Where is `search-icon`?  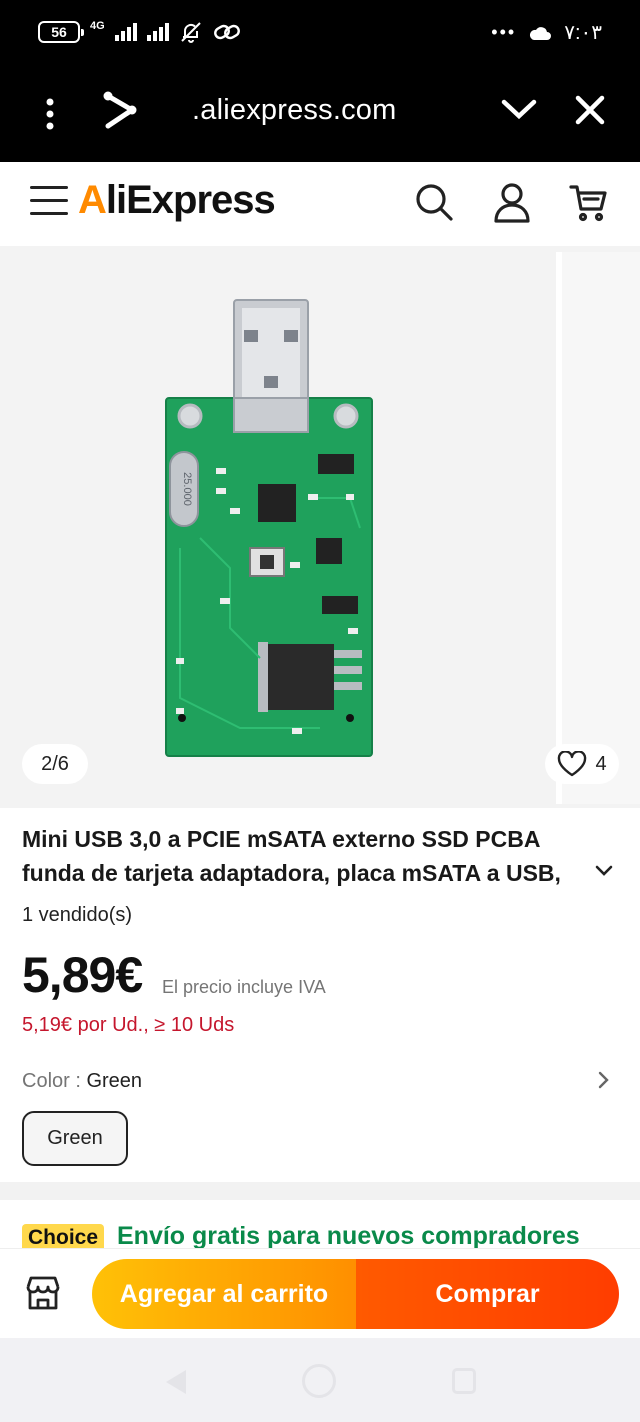
search-icon is located at coordinates (434, 202).